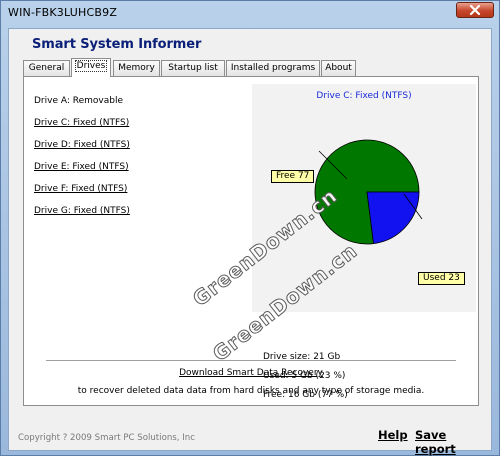 This screenshot has height=456, width=500. What do you see at coordinates (251, 361) in the screenshot?
I see `footer-divider` at bounding box center [251, 361].